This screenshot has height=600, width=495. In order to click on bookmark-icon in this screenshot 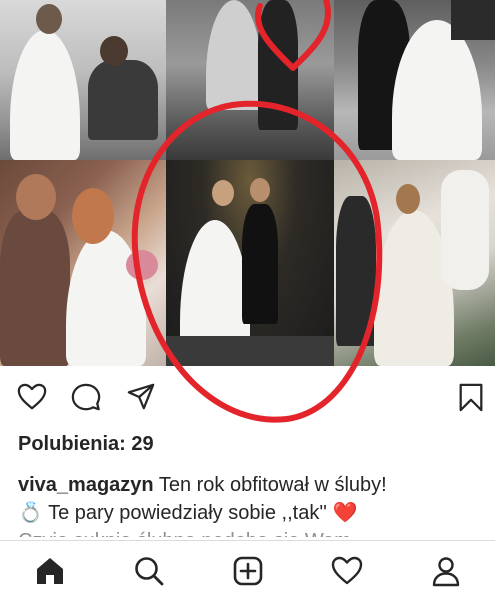, I will do `click(471, 397)`.